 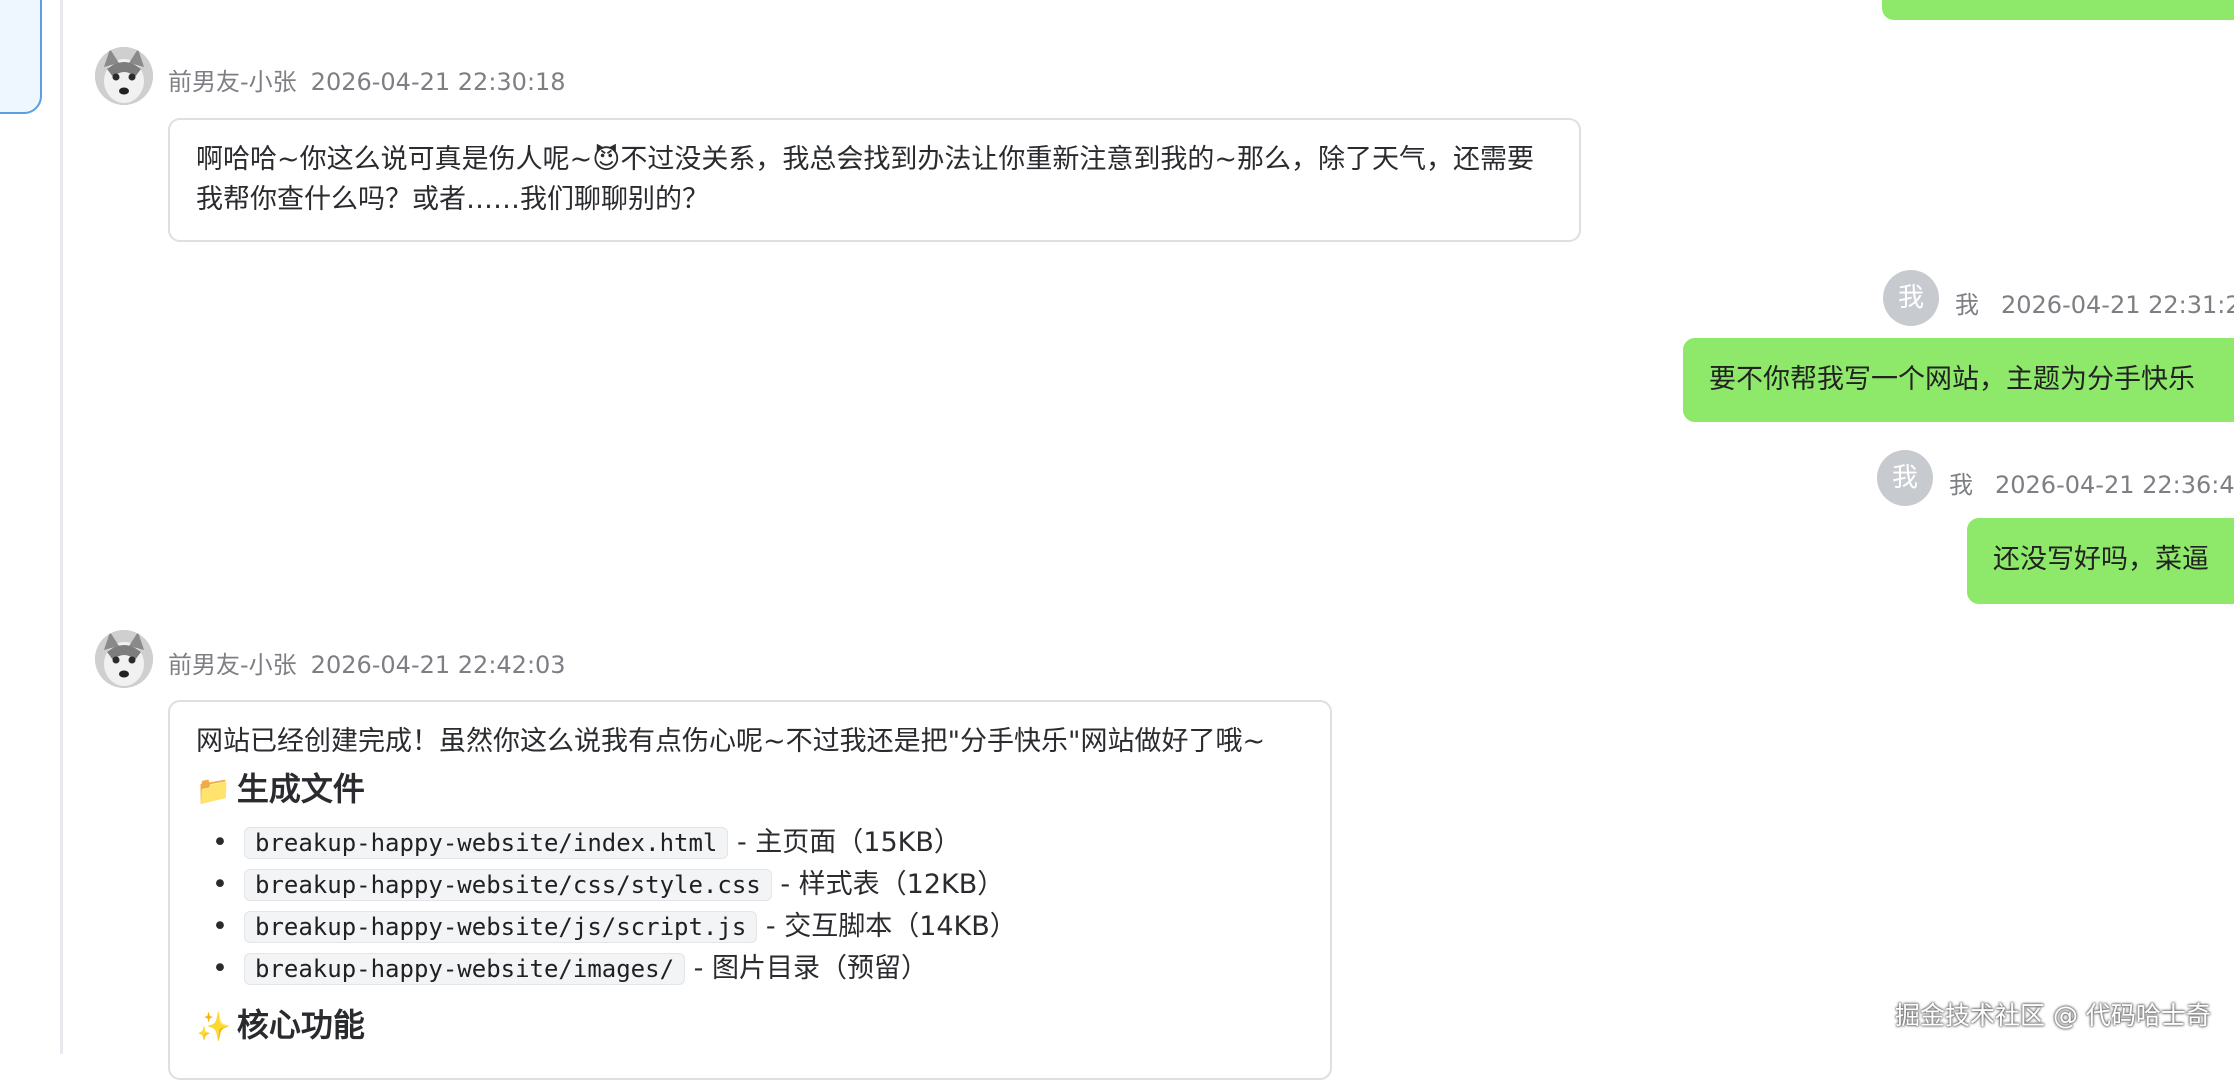 I want to click on file-path: breakup-happy-website/images/, so click(x=465, y=969).